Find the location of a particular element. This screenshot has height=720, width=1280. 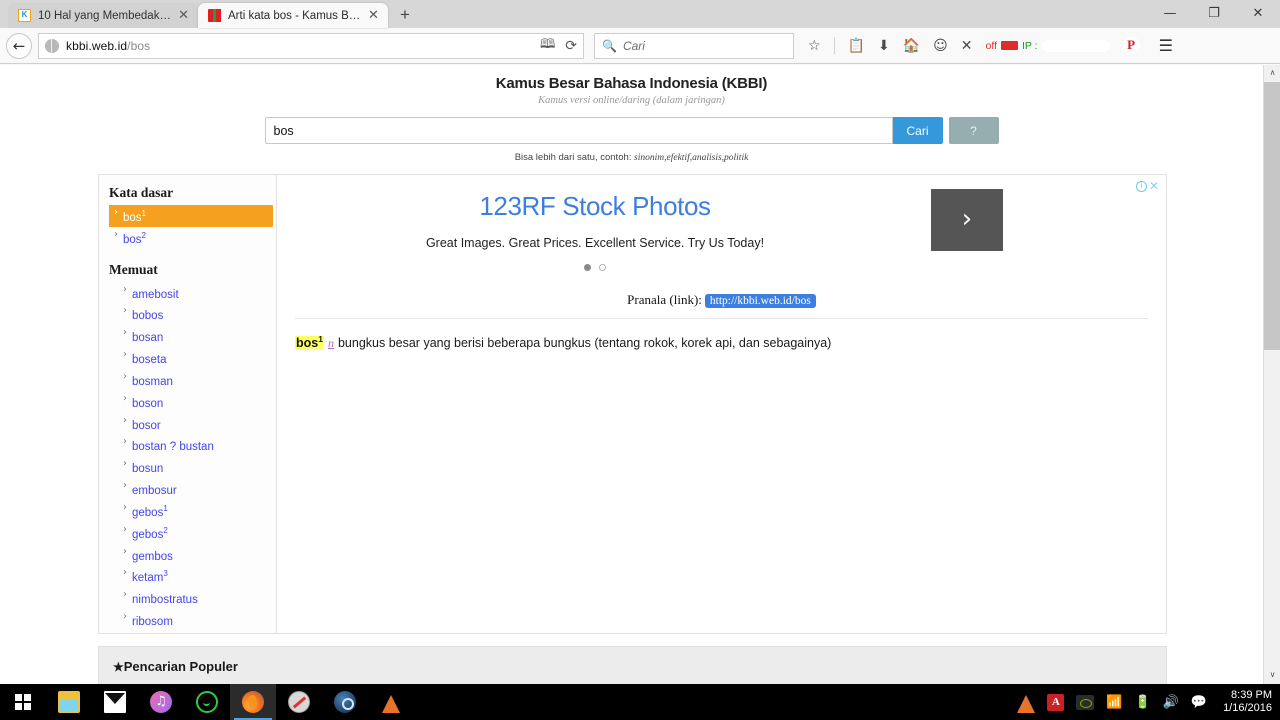

scrollbar-thumb is located at coordinates (1272, 216).